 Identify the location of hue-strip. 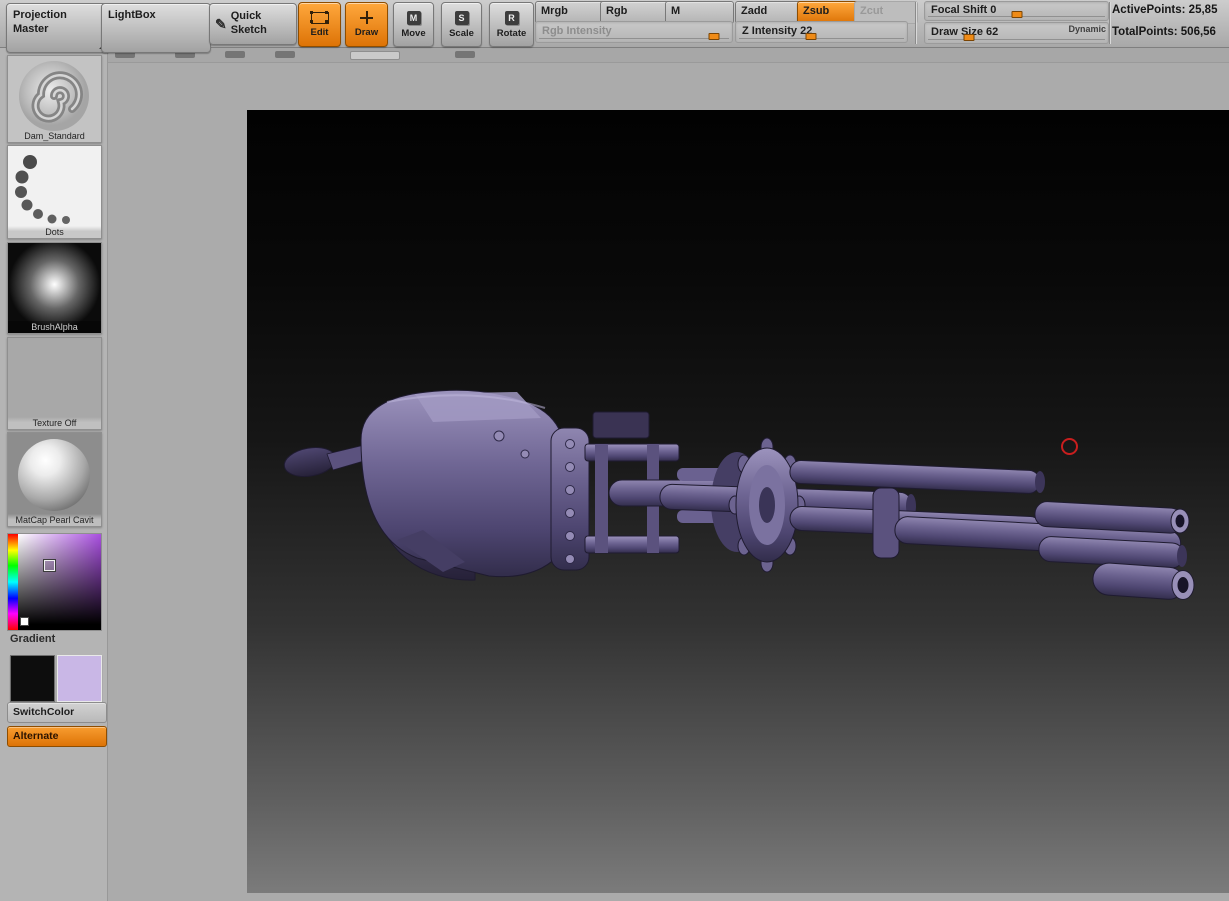
(13, 582).